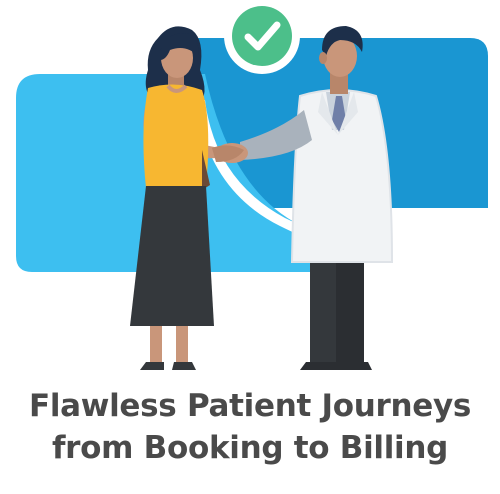 The image size is (500, 494). What do you see at coordinates (262, 37) in the screenshot?
I see `check-badge` at bounding box center [262, 37].